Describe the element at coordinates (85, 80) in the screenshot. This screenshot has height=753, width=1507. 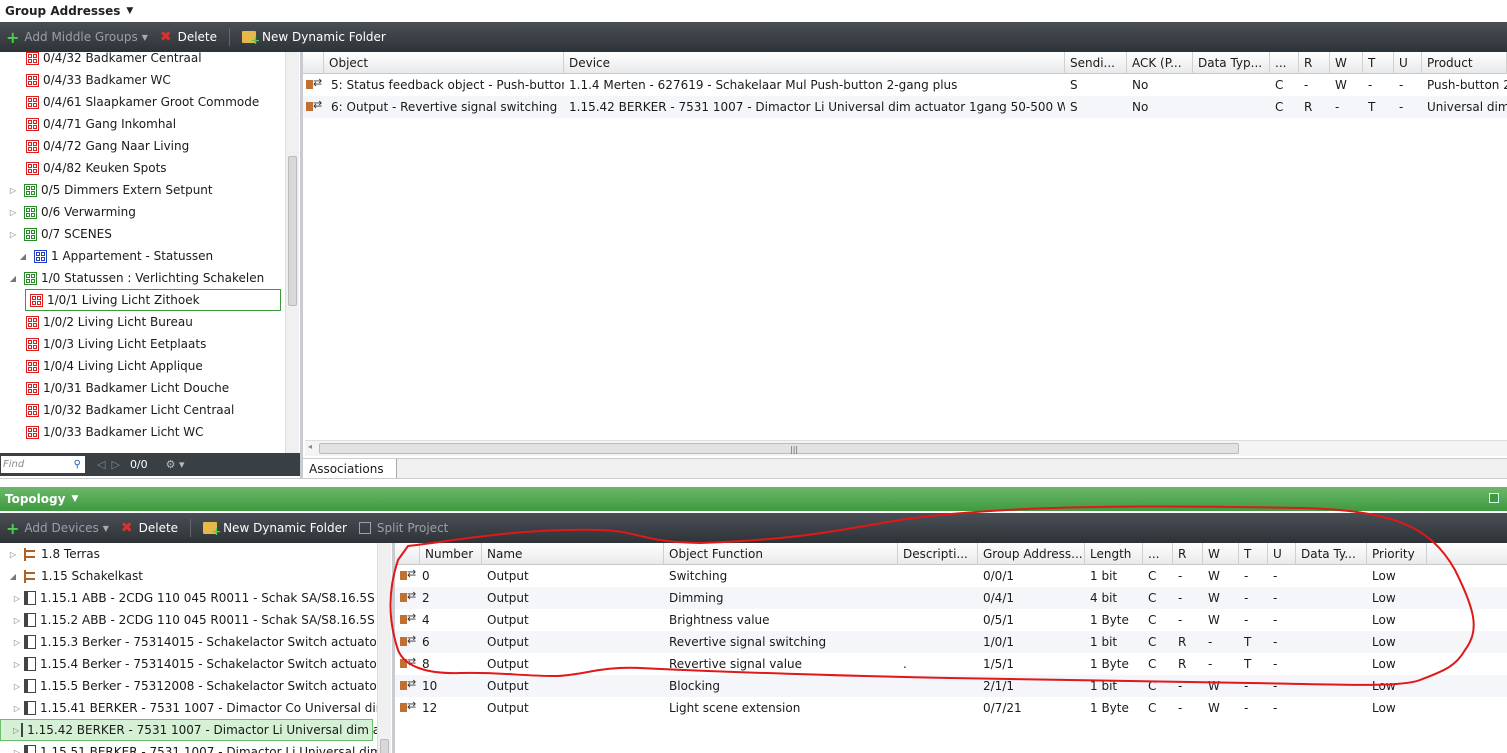
I see `tree-item: 0/4/33 Badkamer WC` at that location.